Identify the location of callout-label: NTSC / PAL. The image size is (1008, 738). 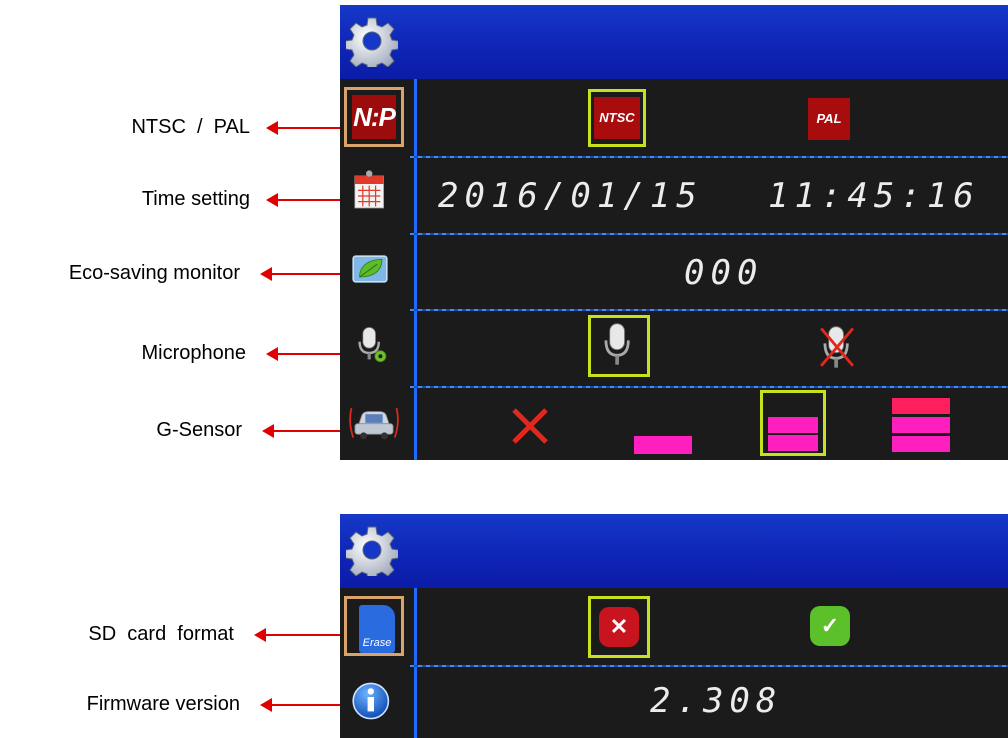
(190, 127).